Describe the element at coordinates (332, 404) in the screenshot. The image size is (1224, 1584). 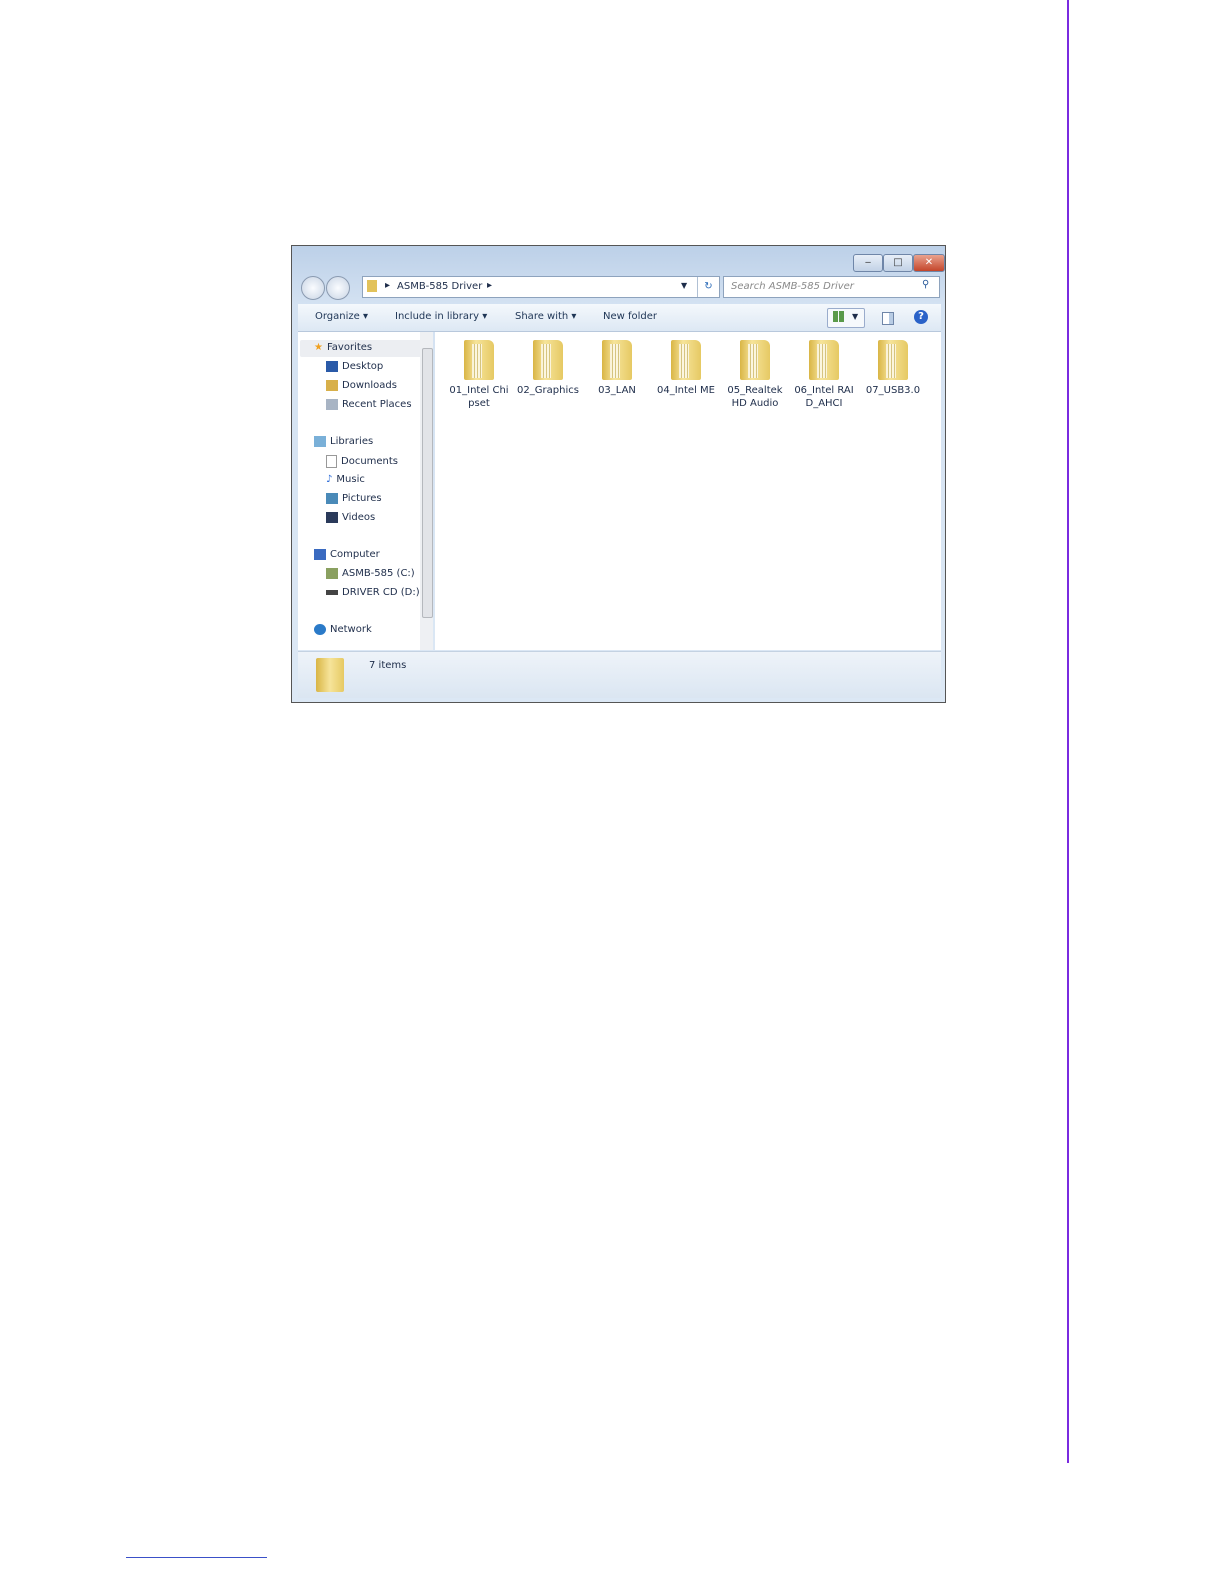
I see `recent-places-icon` at that location.